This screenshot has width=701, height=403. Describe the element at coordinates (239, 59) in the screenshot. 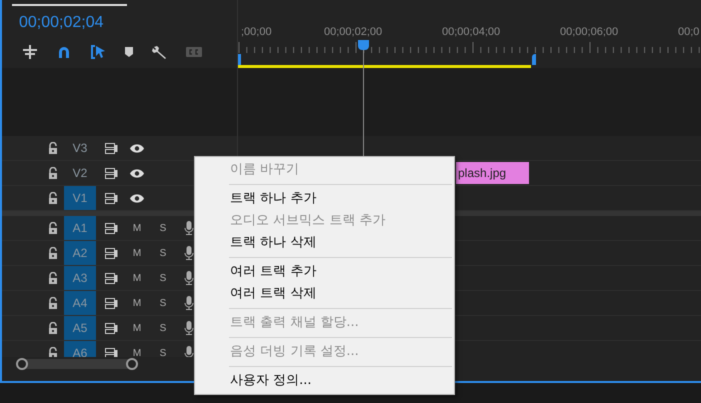

I see `in-point-marker` at that location.